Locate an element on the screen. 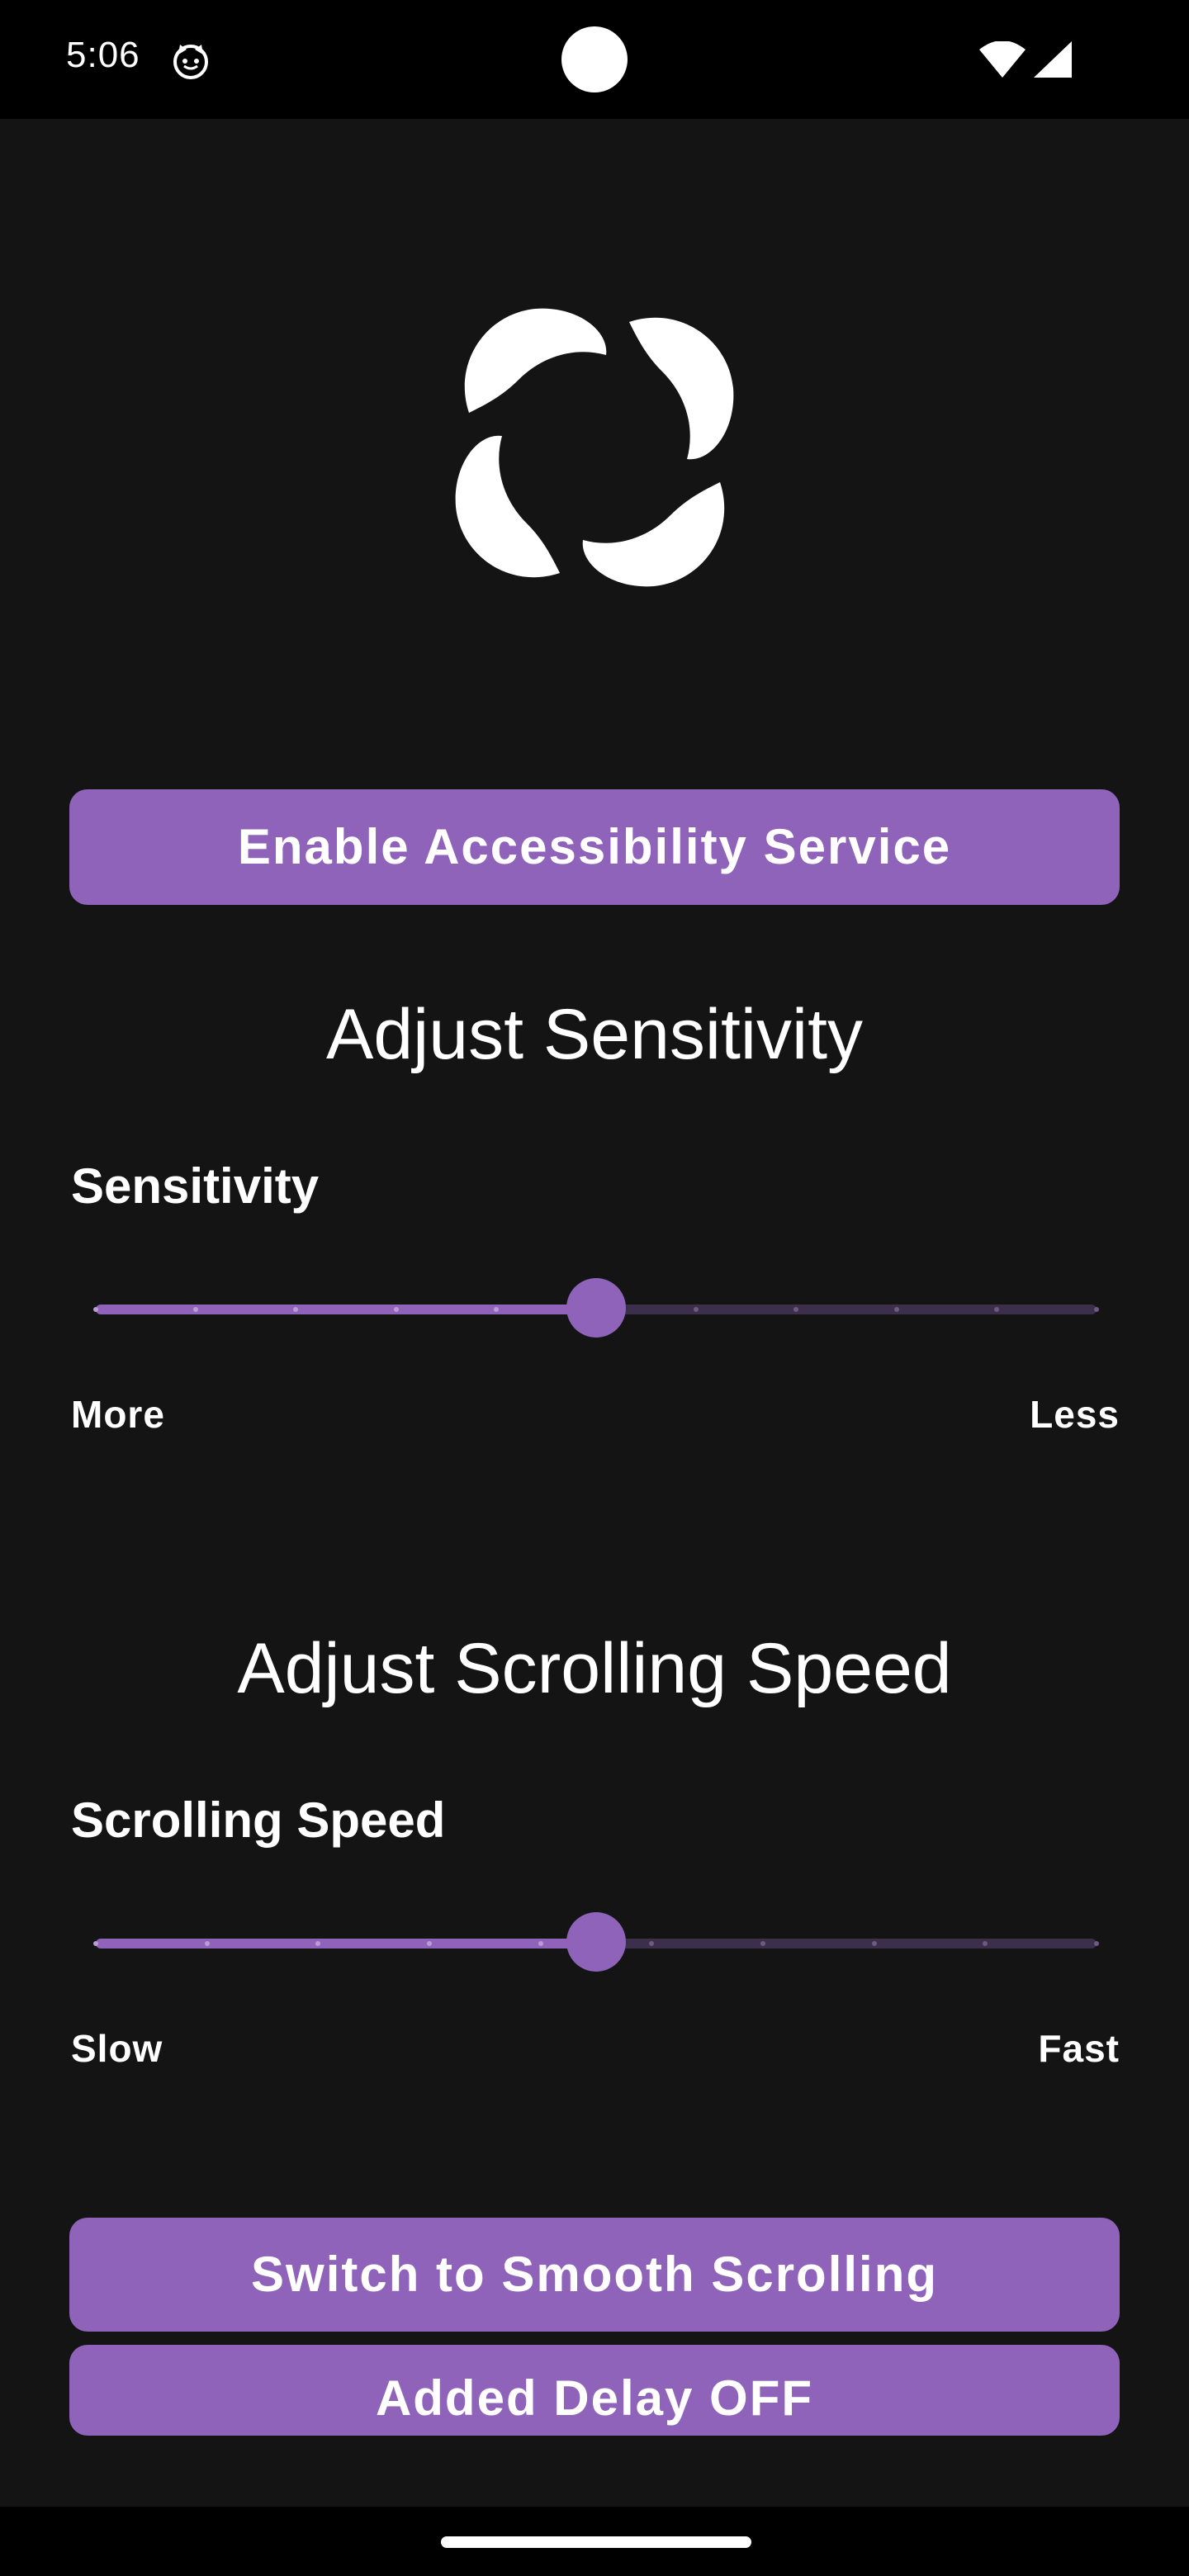  smooth-scrolling-button: Switch to Smooth Scrolling is located at coordinates (594, 2275).